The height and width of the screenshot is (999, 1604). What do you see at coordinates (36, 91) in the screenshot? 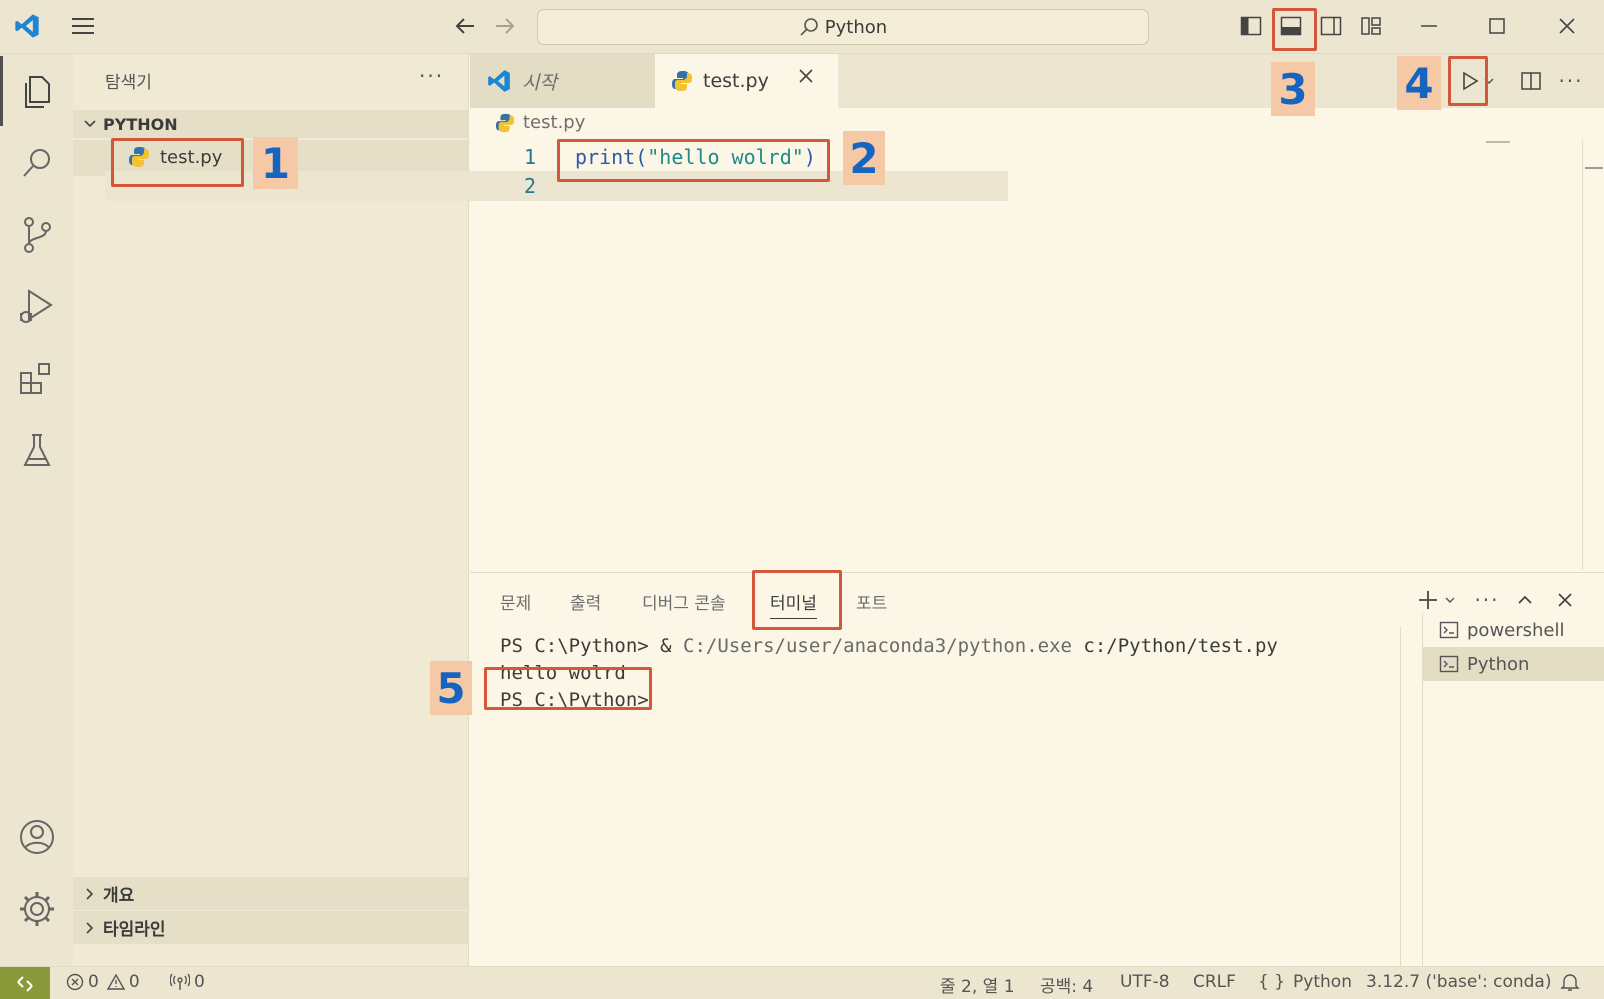
I see `explorer-icon` at bounding box center [36, 91].